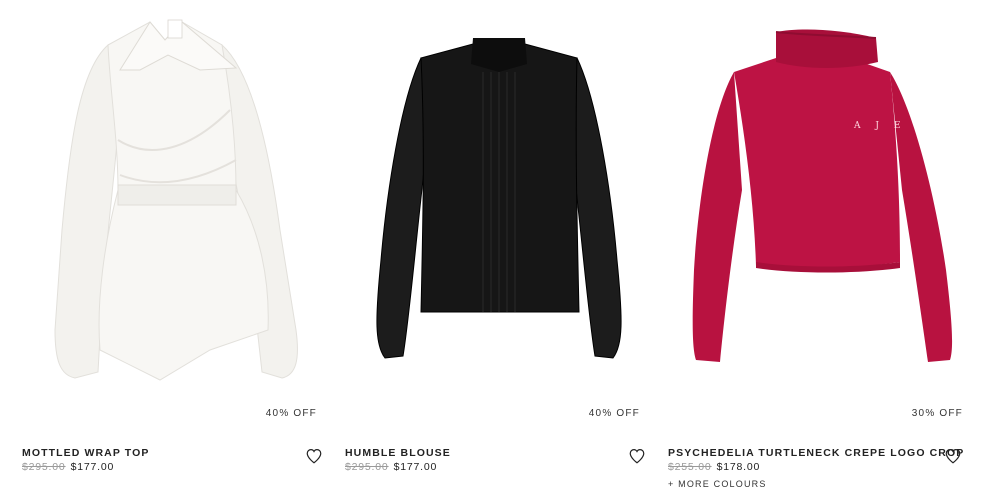  What do you see at coordinates (879, 126) in the screenshot?
I see `logo-text: A J E` at bounding box center [879, 126].